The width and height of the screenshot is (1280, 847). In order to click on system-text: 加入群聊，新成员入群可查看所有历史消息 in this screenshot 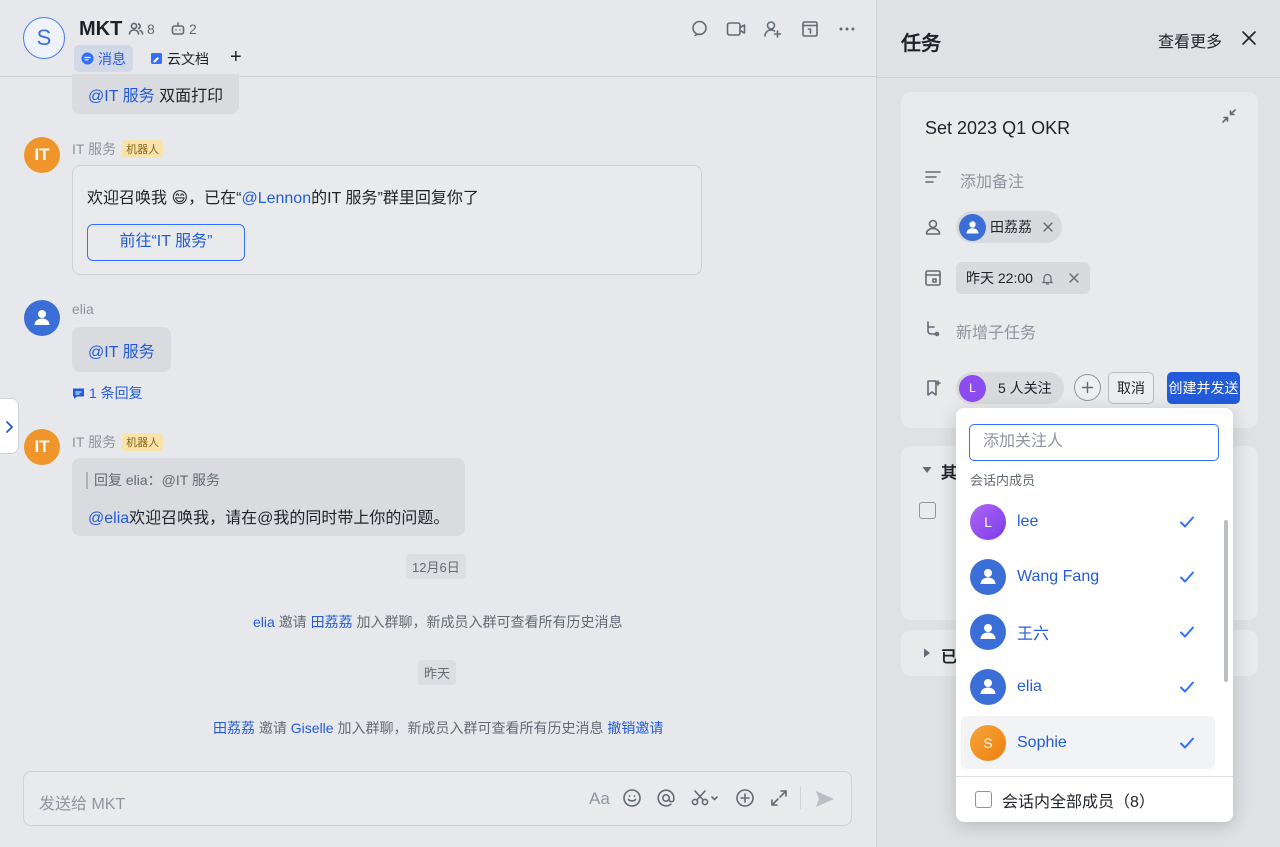, I will do `click(470, 728)`.